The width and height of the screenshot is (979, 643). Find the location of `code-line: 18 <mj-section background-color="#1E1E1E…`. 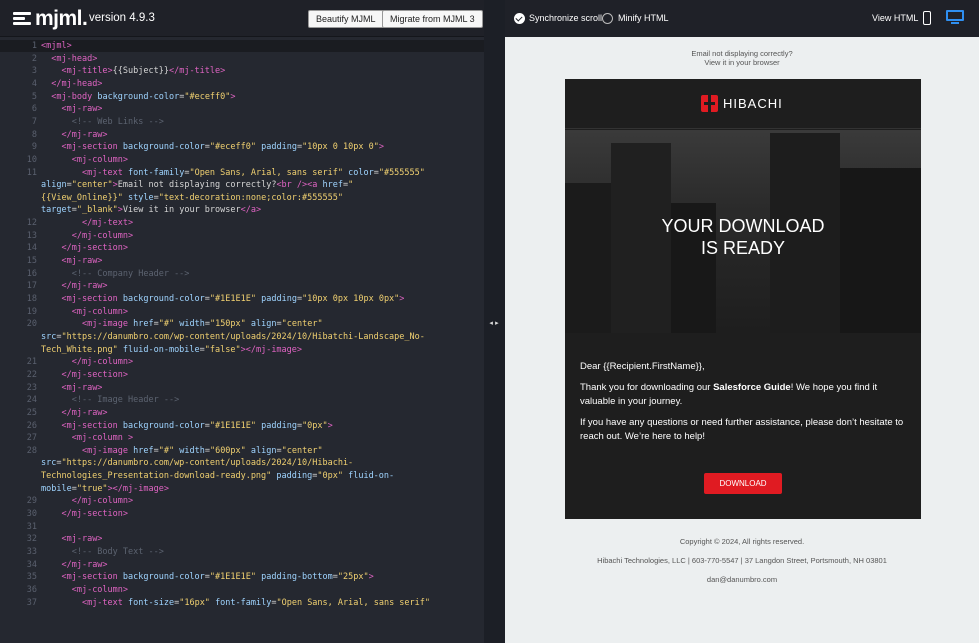

code-line: 18 <mj-section background-color="#1E1E1E… is located at coordinates (242, 299).